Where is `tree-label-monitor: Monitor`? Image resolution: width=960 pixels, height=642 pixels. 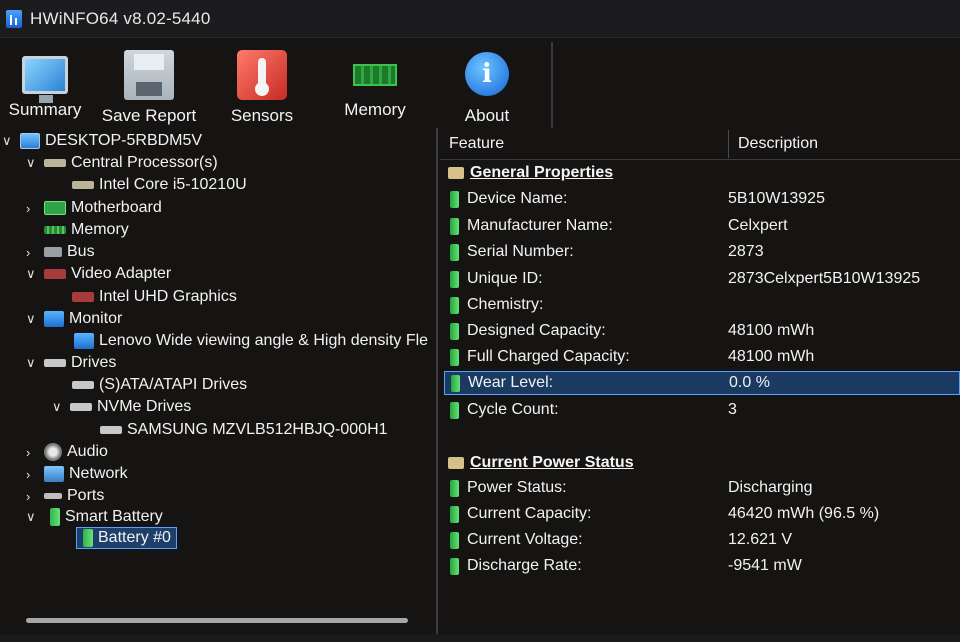
tree-label-monitor: Monitor is located at coordinates (96, 318).